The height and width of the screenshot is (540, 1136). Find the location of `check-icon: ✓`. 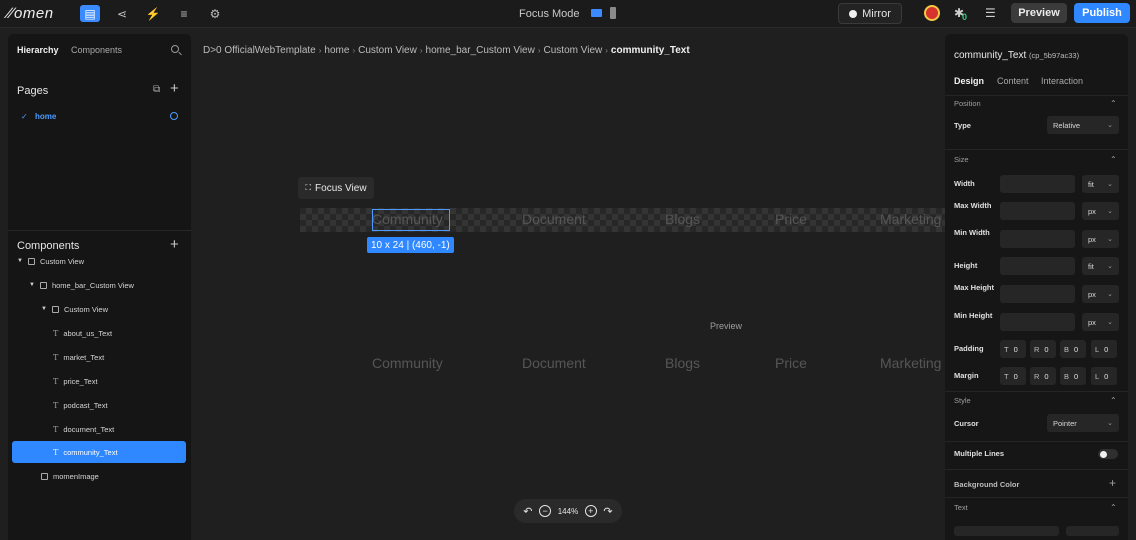

check-icon: ✓ is located at coordinates (24, 116).